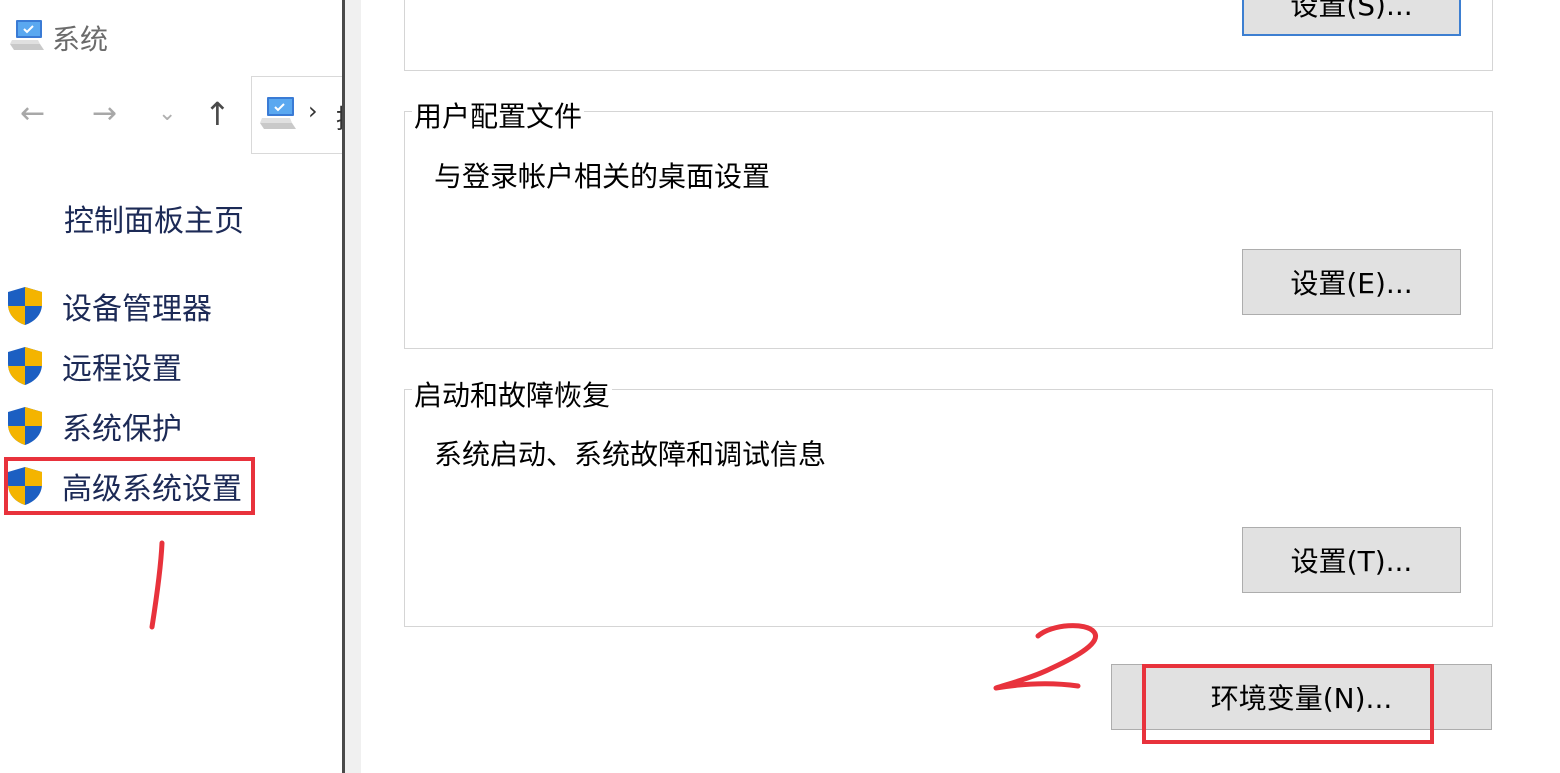 This screenshot has height=773, width=1560. What do you see at coordinates (512, 394) in the screenshot?
I see `startup-recovery-title: 启动和故障恢复` at bounding box center [512, 394].